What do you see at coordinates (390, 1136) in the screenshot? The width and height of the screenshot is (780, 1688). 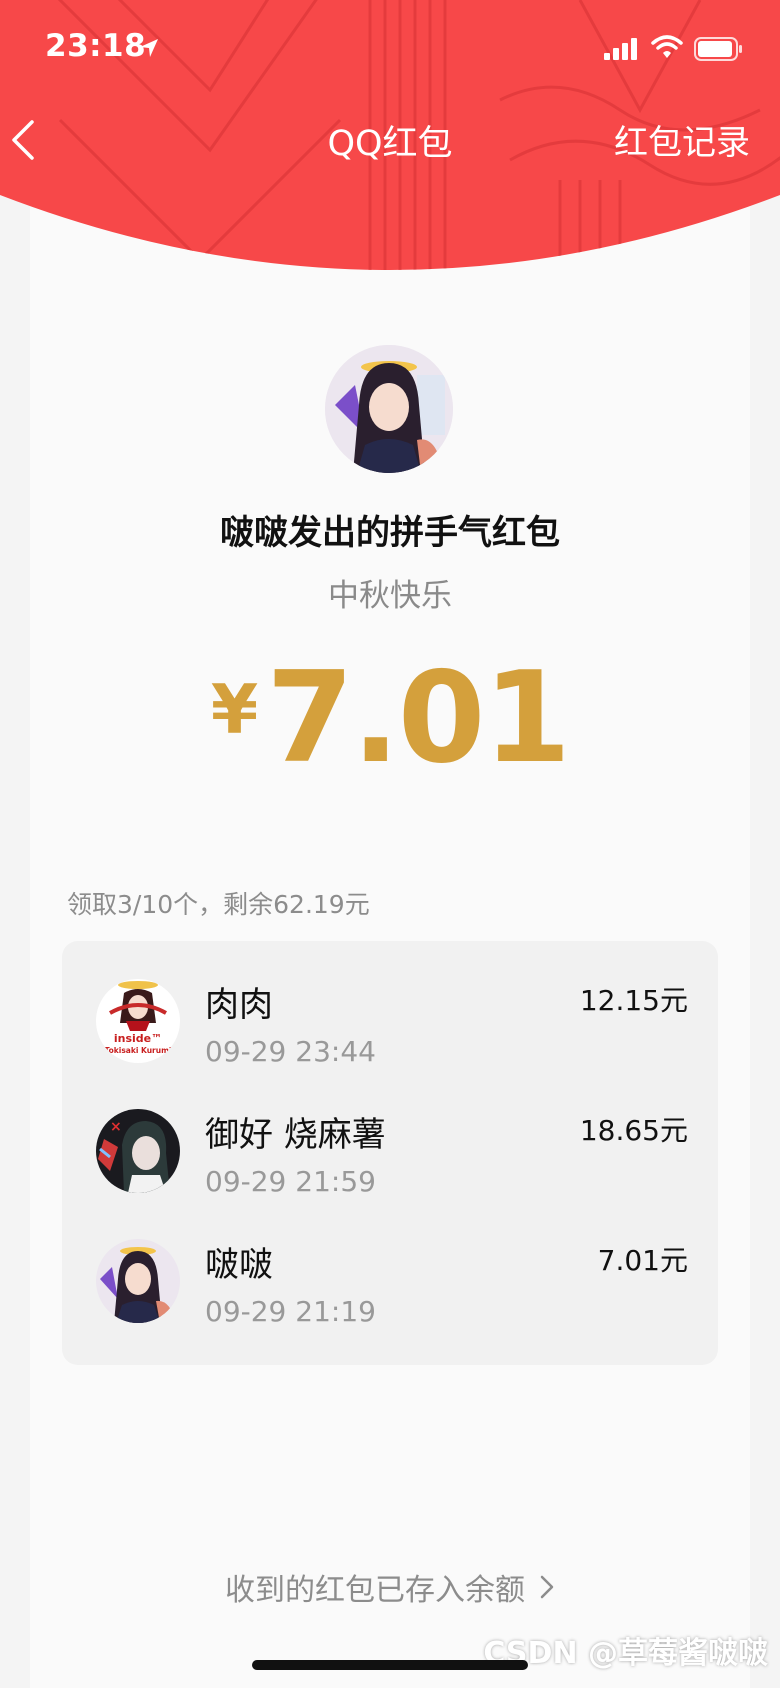 I see `list-item: × 御好 烧麻薯 09-29 21:59 18.65元` at bounding box center [390, 1136].